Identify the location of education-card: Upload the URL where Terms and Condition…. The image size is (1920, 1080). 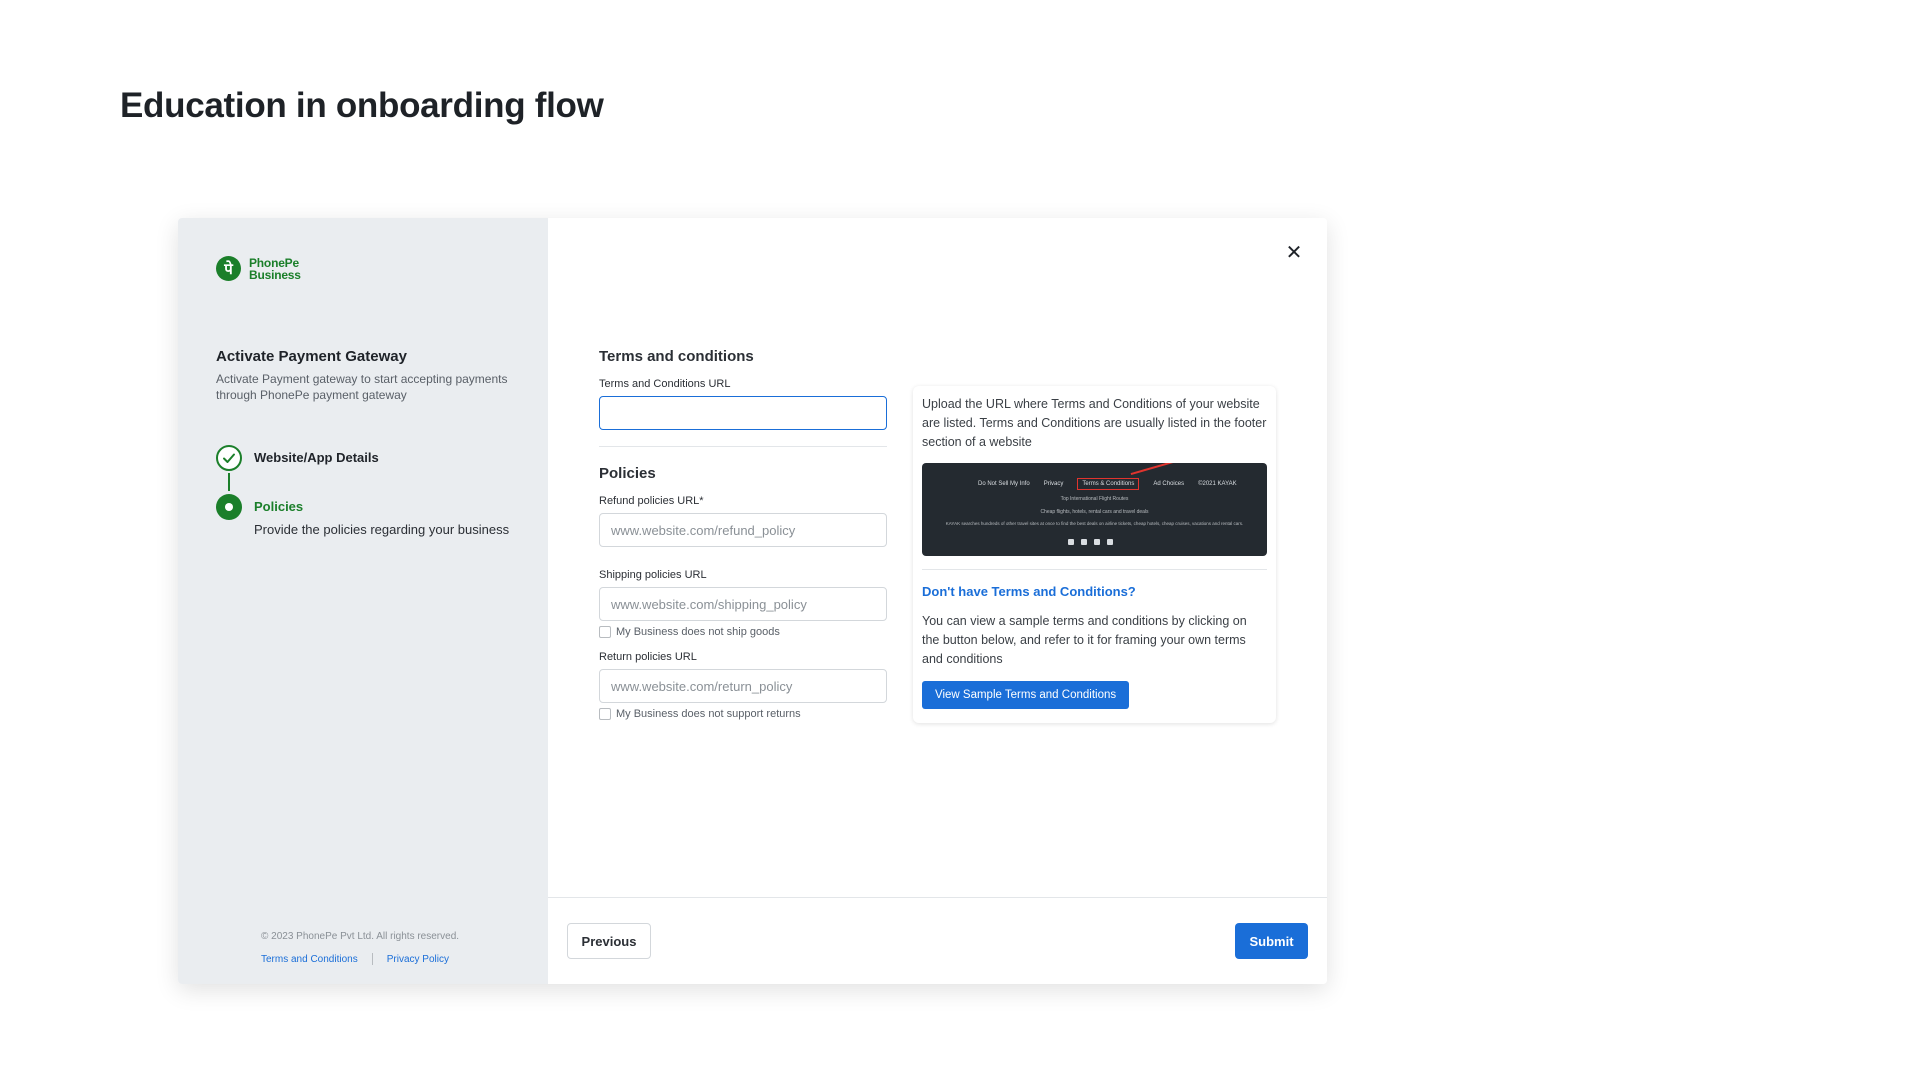
(1094, 554).